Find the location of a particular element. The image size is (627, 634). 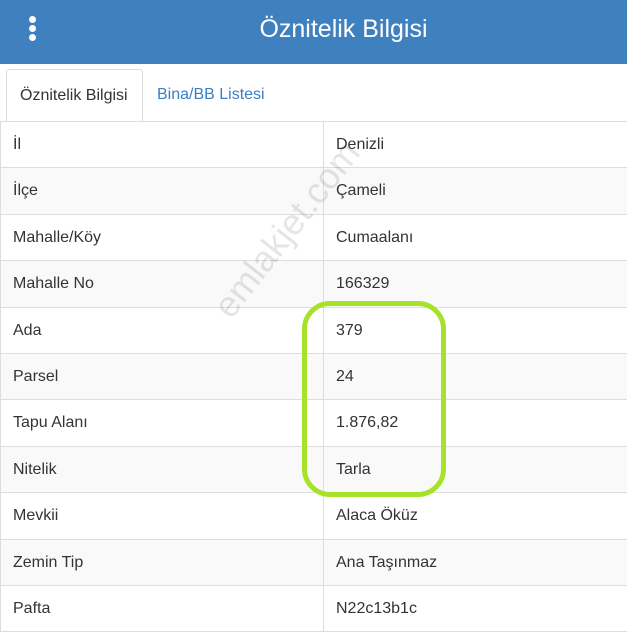

header-bar: Öznitelik Bilgisi is located at coordinates (313, 32).